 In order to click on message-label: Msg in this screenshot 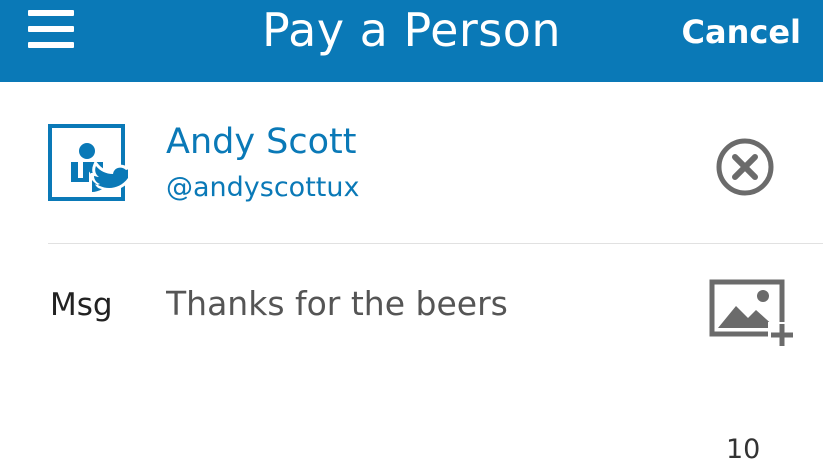, I will do `click(81, 305)`.